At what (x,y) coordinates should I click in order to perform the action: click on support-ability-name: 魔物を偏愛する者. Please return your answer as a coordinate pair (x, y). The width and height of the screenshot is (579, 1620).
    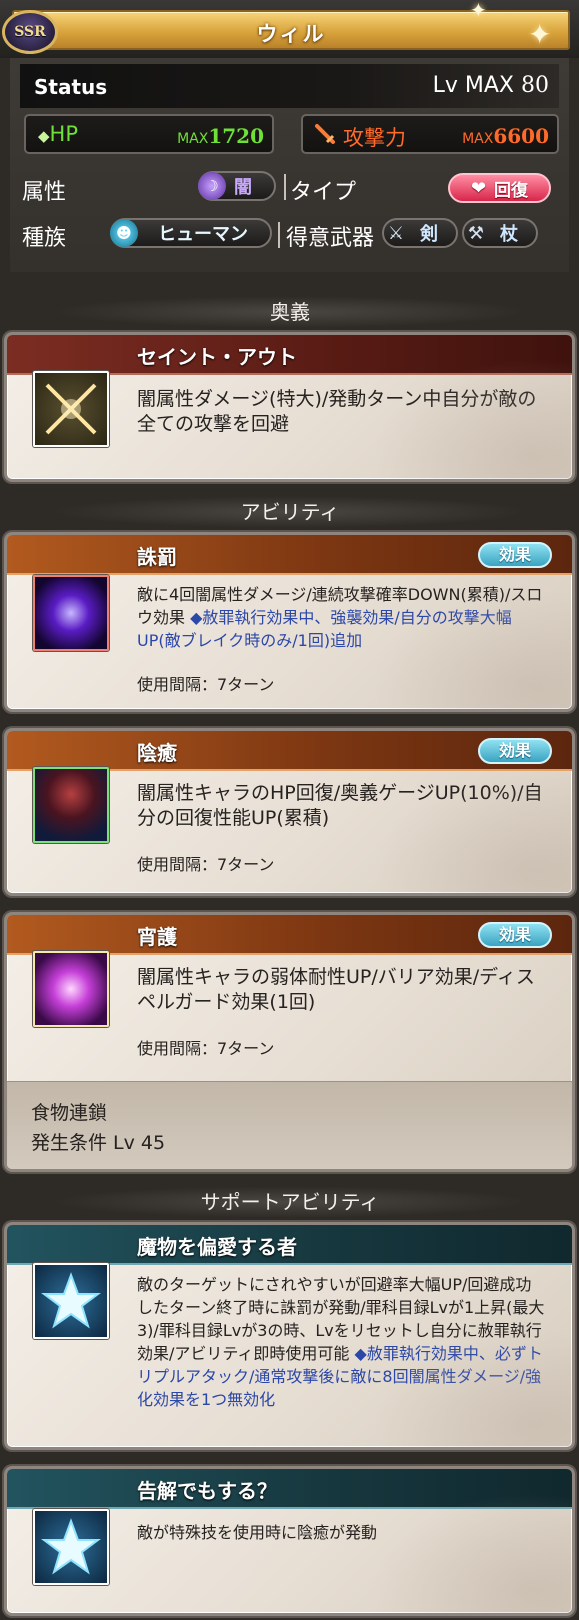
    Looking at the image, I should click on (217, 1247).